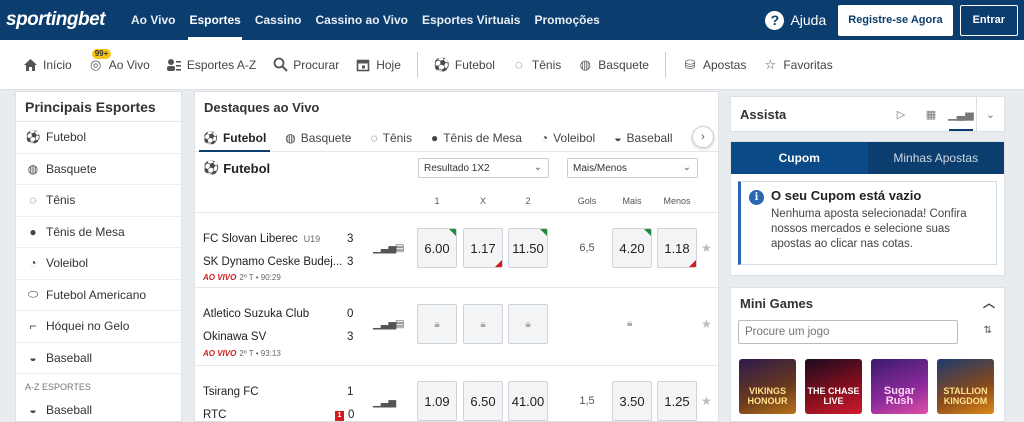 This screenshot has width=1024, height=422. I want to click on home-team-name: FC Slovan Liberec, so click(250, 239).